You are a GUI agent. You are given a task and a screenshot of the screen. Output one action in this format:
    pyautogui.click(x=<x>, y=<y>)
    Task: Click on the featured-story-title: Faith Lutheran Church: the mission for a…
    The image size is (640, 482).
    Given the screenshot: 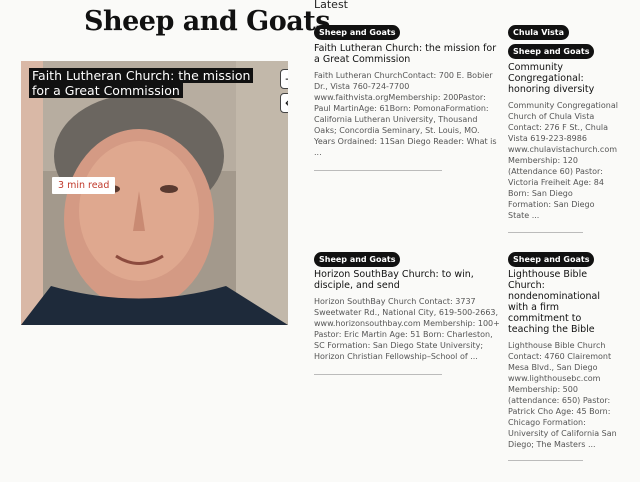 What is the action you would take?
    pyautogui.click(x=142, y=83)
    